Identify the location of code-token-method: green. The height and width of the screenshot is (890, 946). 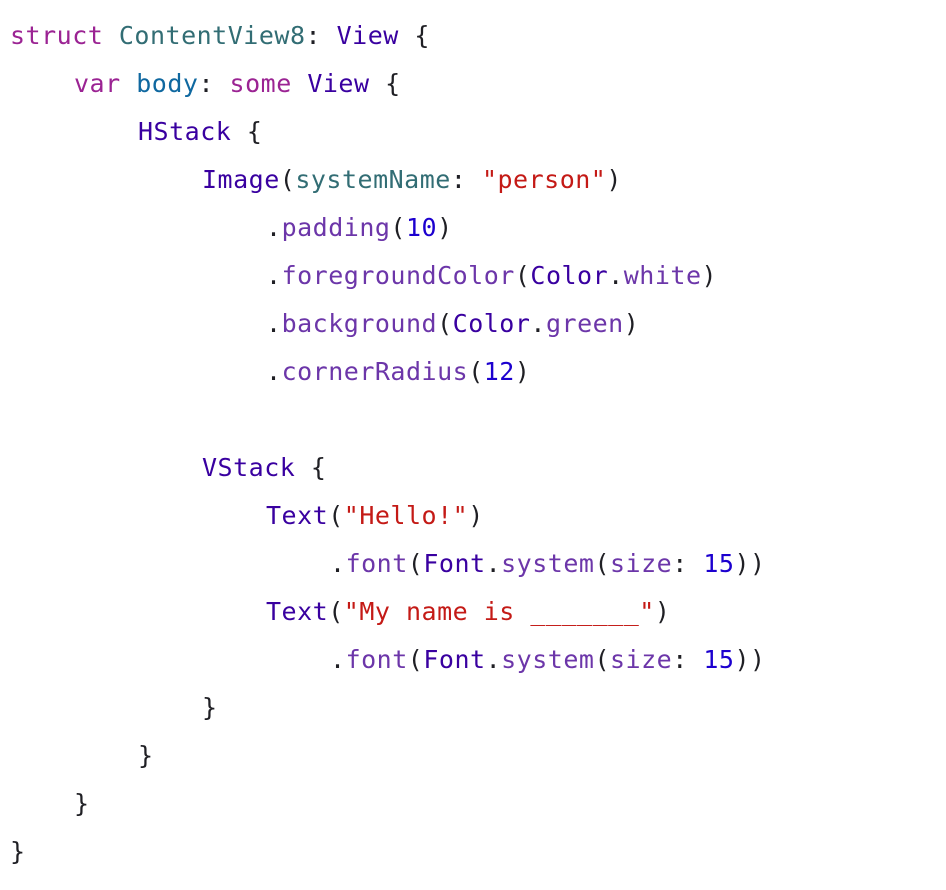
(584, 323).